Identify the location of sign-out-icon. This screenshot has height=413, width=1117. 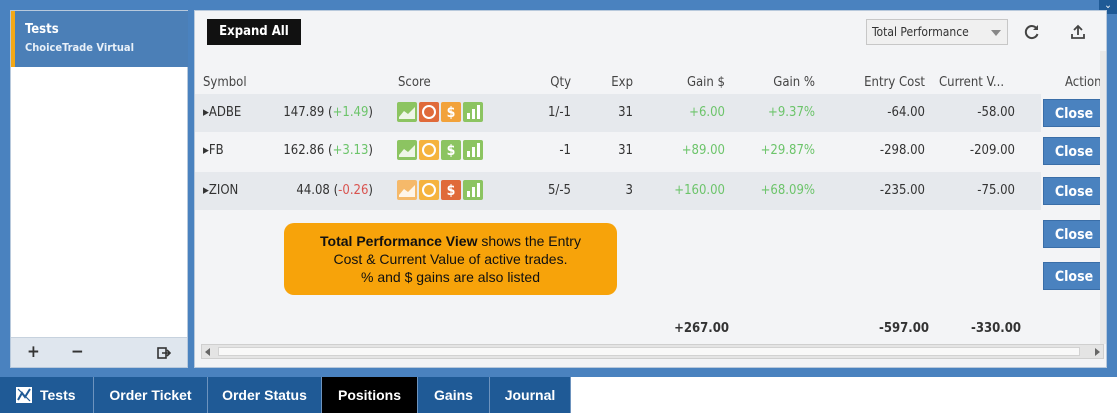
(164, 353).